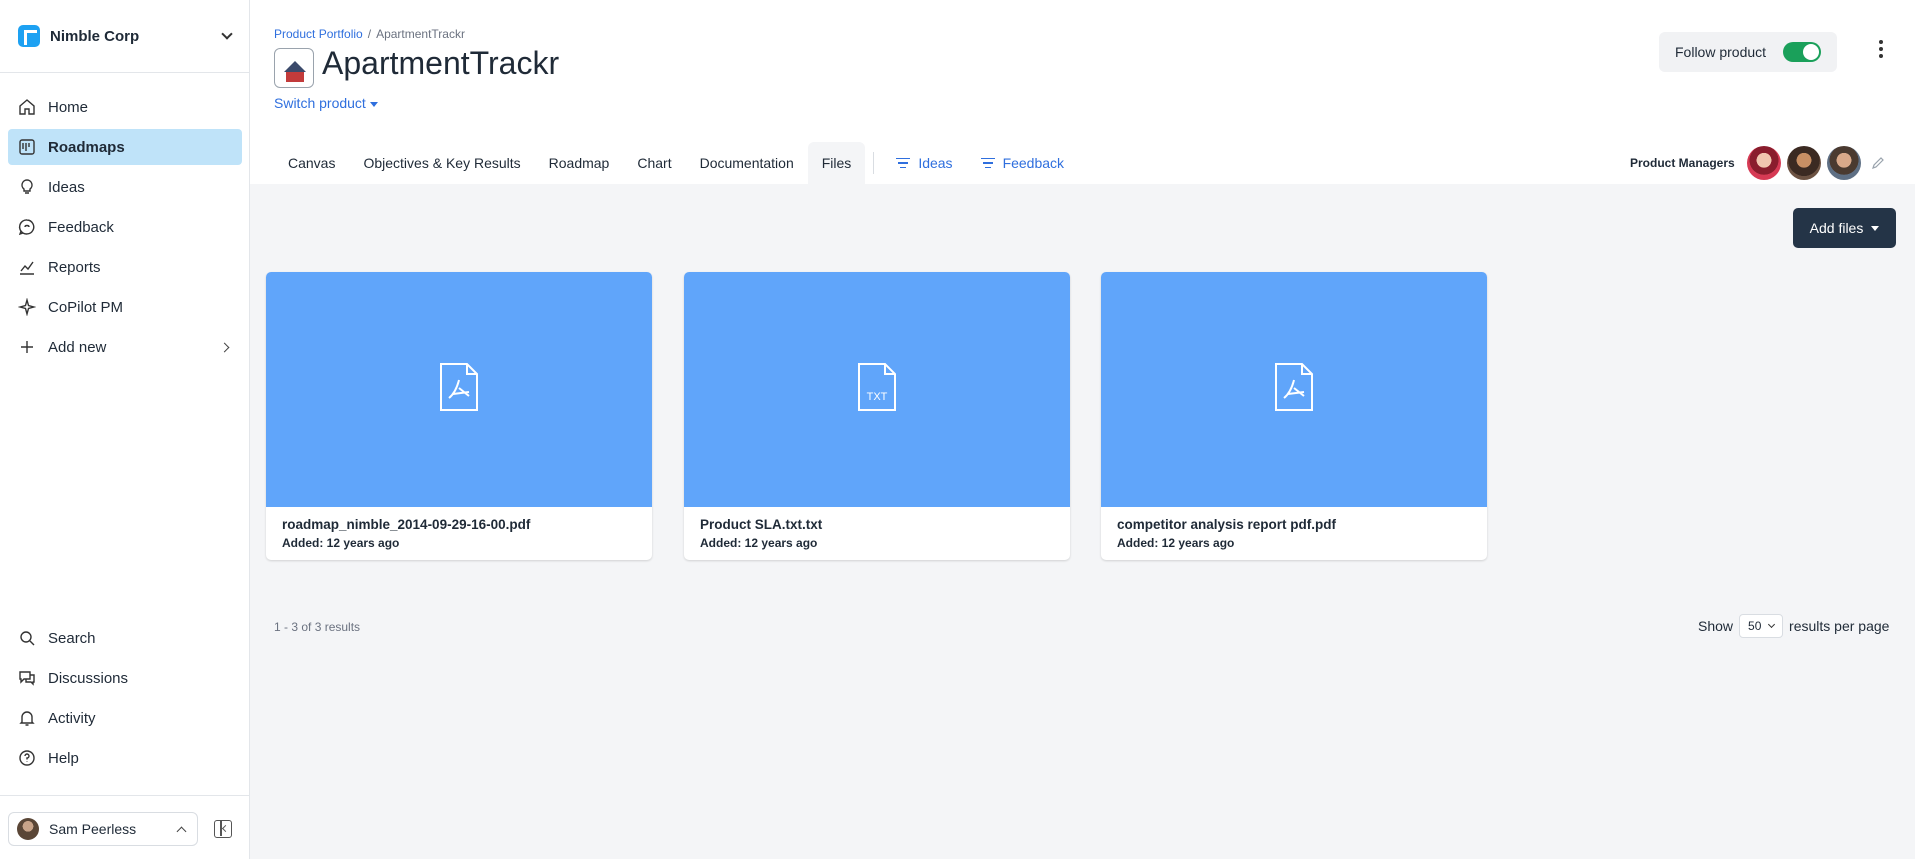 The height and width of the screenshot is (859, 1915). What do you see at coordinates (318, 34) in the screenshot?
I see `breadcrumb-parent-link: Product Portfolio` at bounding box center [318, 34].